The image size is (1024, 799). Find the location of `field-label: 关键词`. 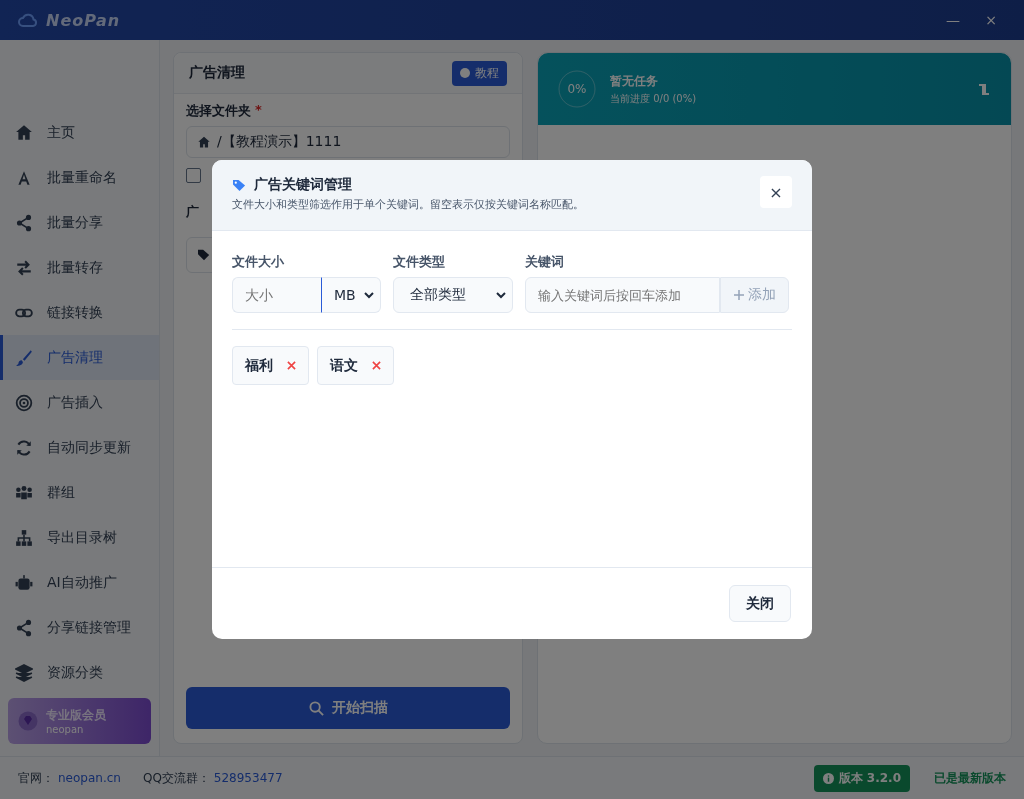

field-label: 关键词 is located at coordinates (545, 262).